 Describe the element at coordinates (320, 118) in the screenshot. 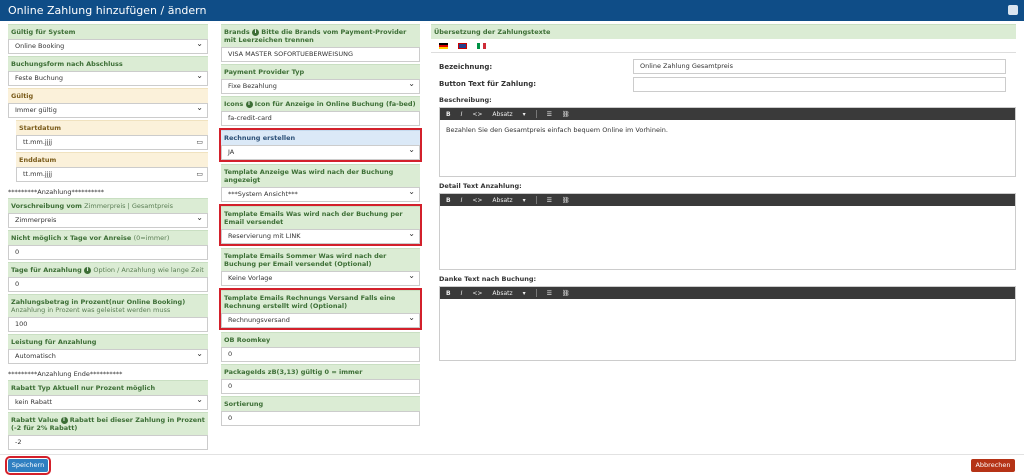

I see `icons-input: fa-credit-card` at that location.